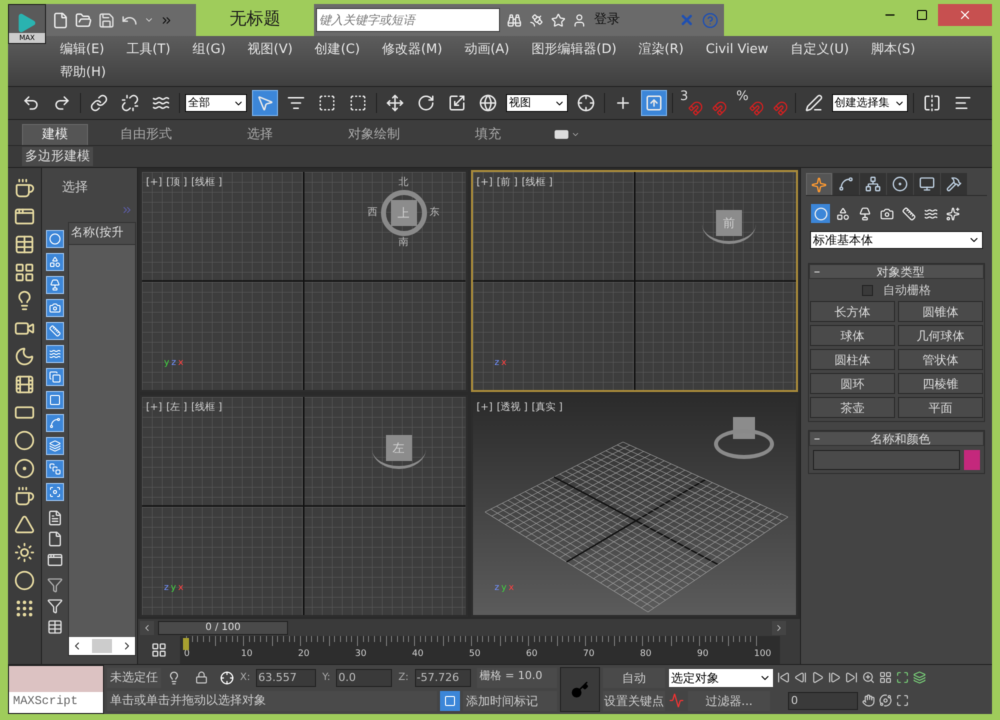 Image resolution: width=1000 pixels, height=720 pixels. What do you see at coordinates (634, 678) in the screenshot?
I see `auto-key-button: 自动` at bounding box center [634, 678].